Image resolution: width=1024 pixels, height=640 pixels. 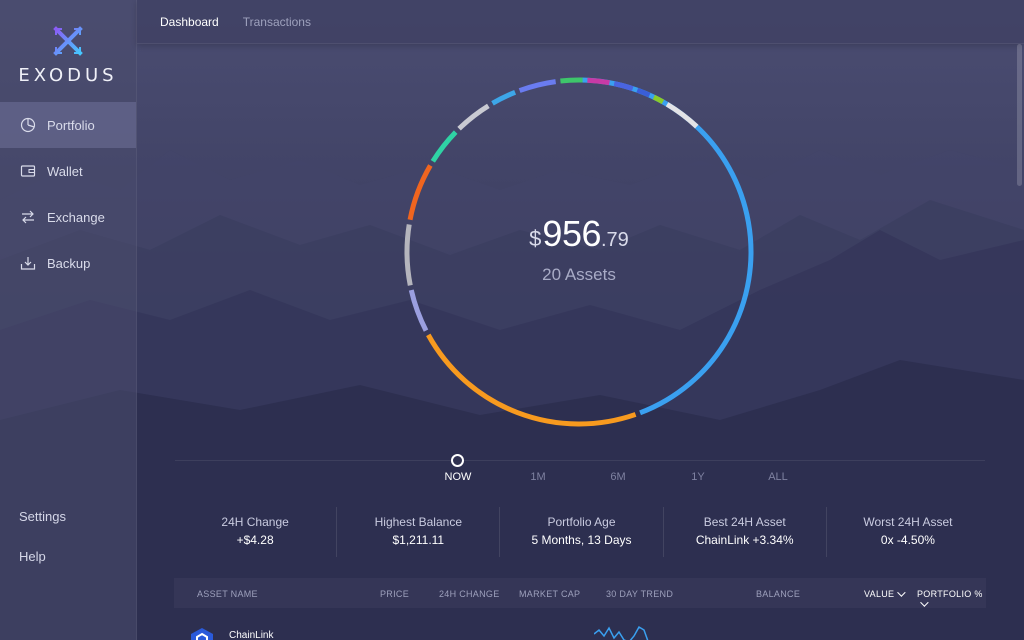 I want to click on brand-name: EXODUS, so click(x=68, y=75).